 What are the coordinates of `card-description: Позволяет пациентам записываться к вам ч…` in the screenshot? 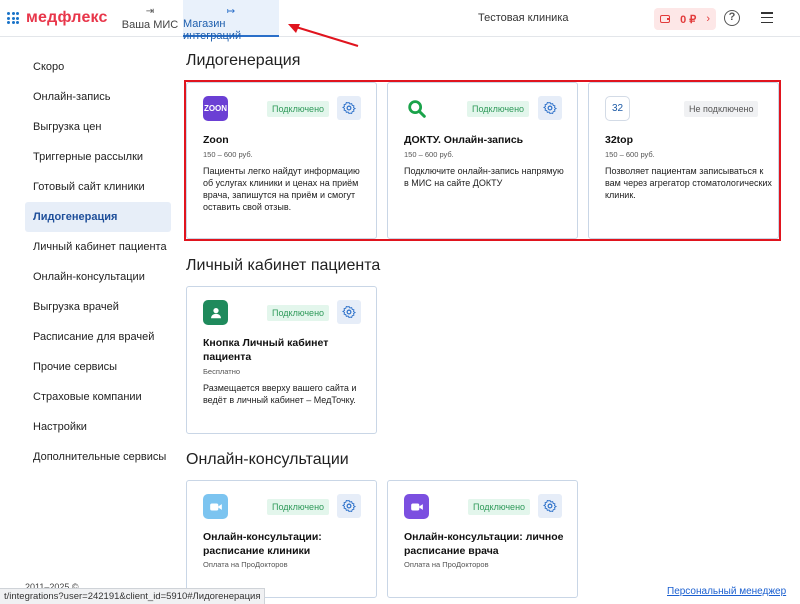 It's located at (688, 183).